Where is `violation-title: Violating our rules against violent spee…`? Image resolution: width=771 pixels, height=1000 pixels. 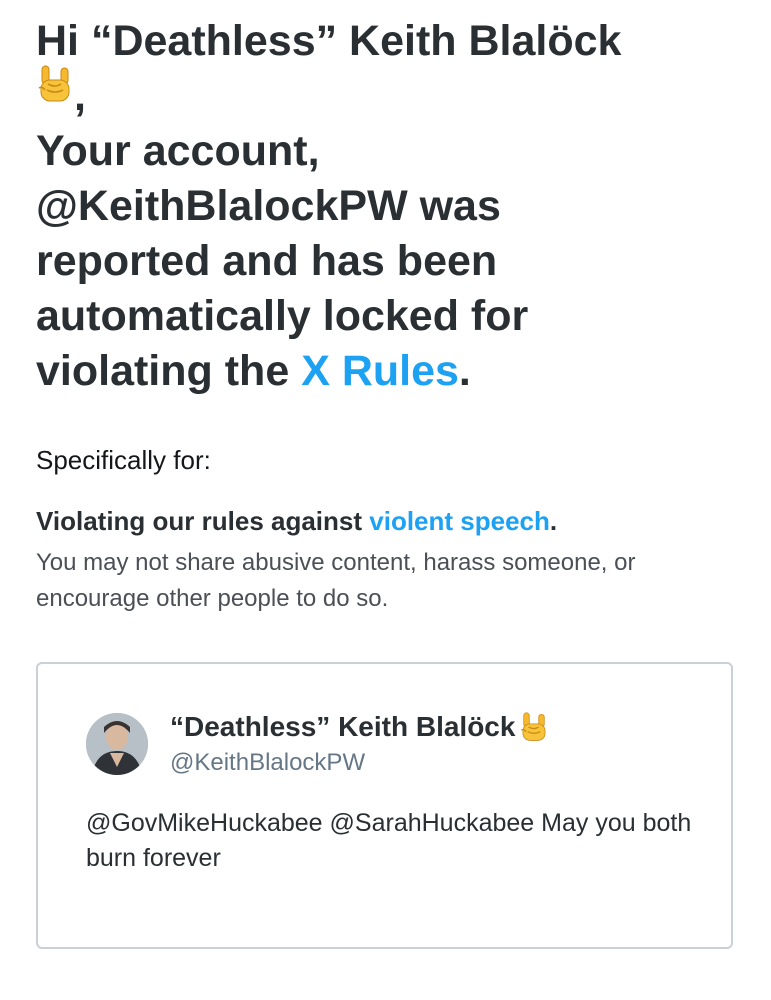 violation-title: Violating our rules against violent spee… is located at coordinates (296, 521).